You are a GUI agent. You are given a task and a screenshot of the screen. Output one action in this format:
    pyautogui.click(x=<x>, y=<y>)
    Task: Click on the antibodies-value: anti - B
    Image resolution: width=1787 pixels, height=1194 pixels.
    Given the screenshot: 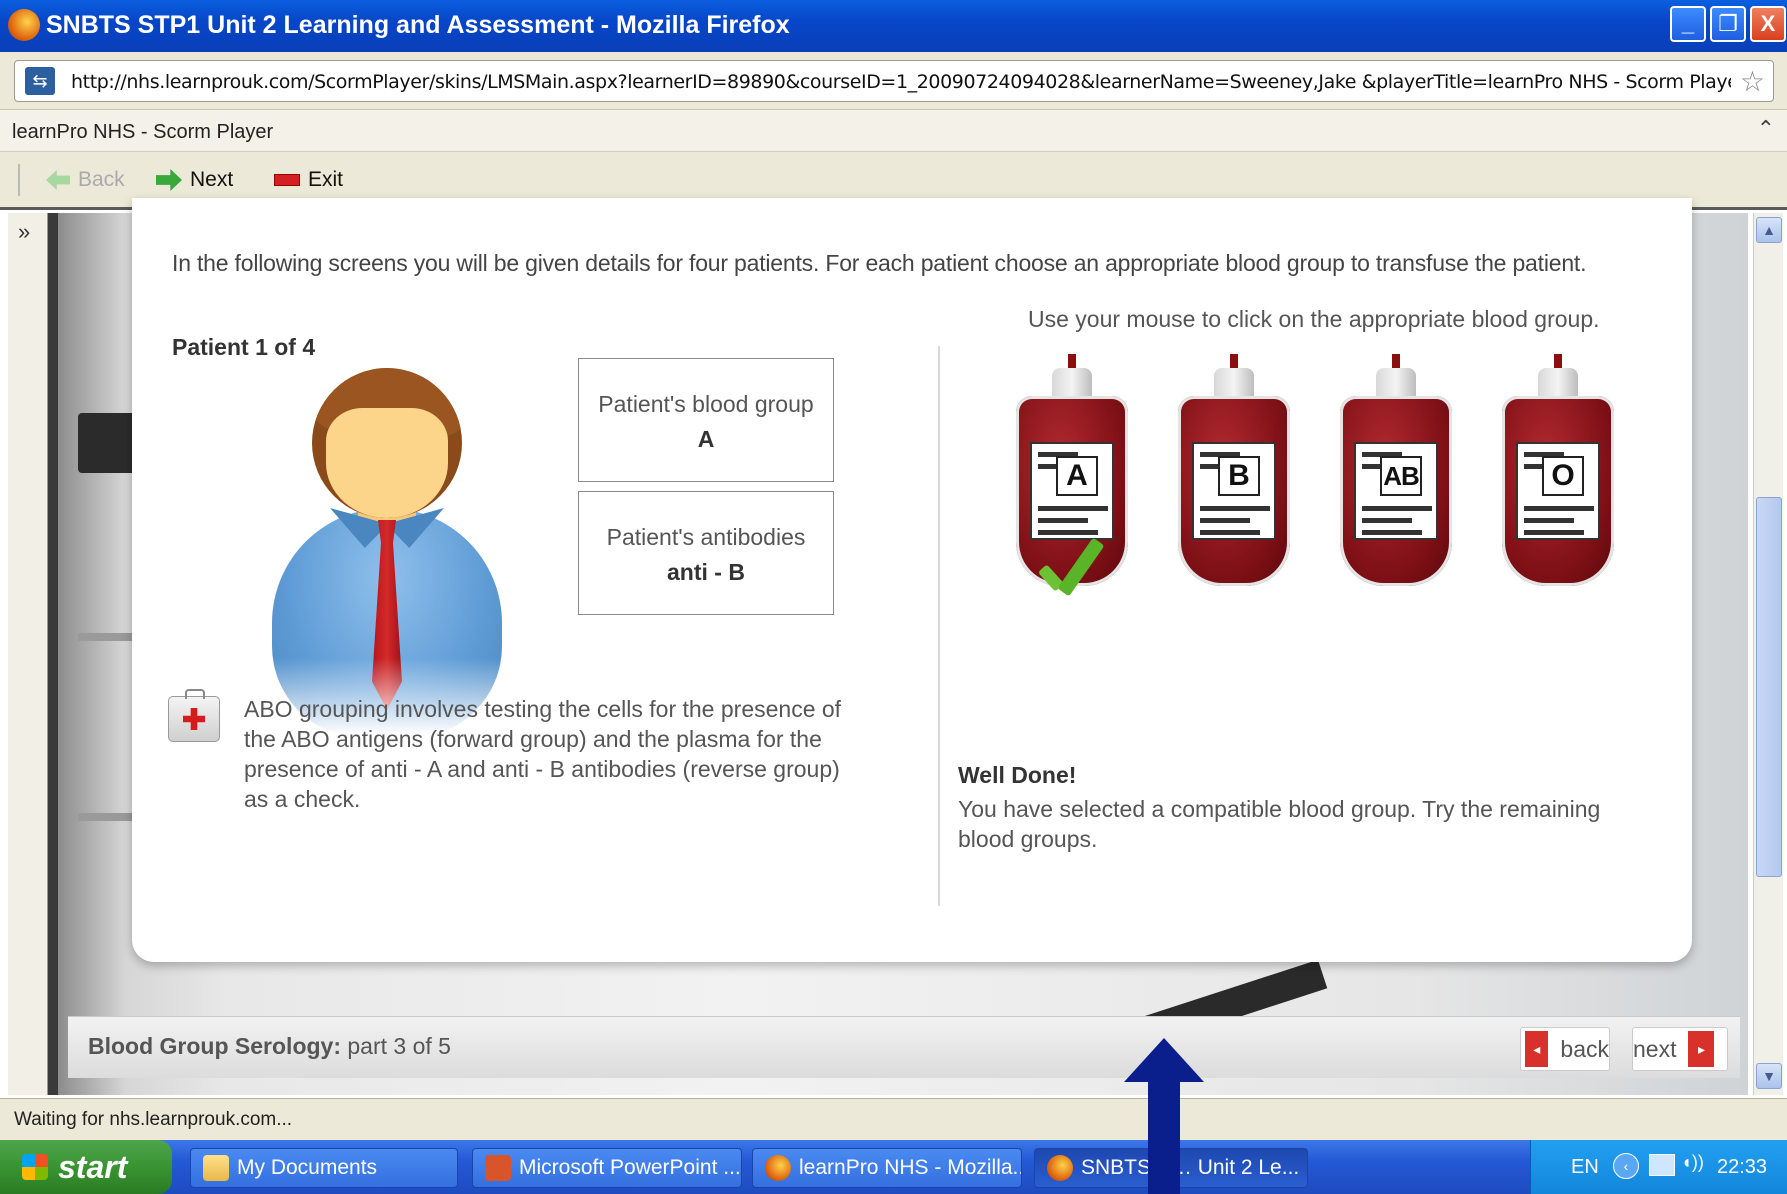 What is the action you would take?
    pyautogui.click(x=706, y=572)
    